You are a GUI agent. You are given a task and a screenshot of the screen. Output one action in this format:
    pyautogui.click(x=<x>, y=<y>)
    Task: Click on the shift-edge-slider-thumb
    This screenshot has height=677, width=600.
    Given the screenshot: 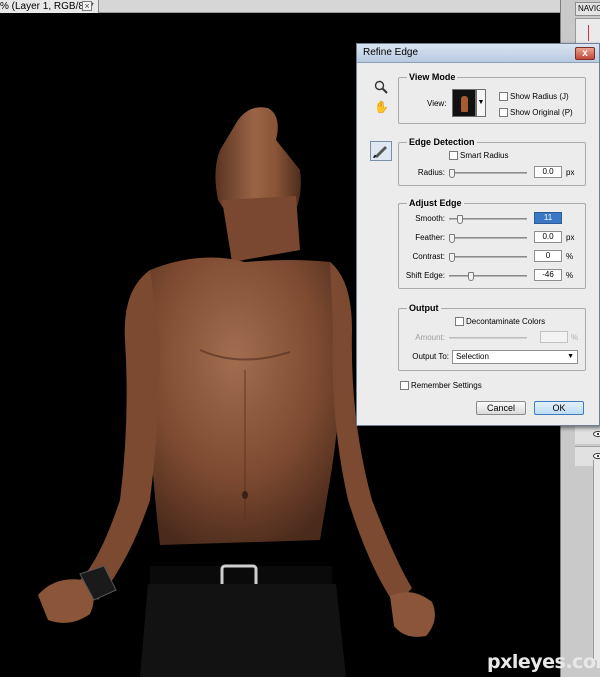 What is the action you would take?
    pyautogui.click(x=471, y=276)
    